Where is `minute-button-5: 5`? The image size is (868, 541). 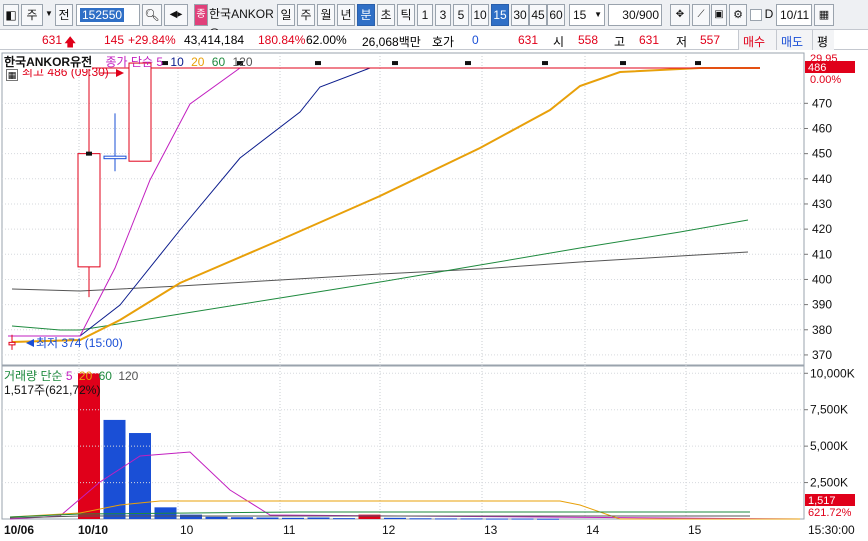
minute-button-5: 5 is located at coordinates (461, 15).